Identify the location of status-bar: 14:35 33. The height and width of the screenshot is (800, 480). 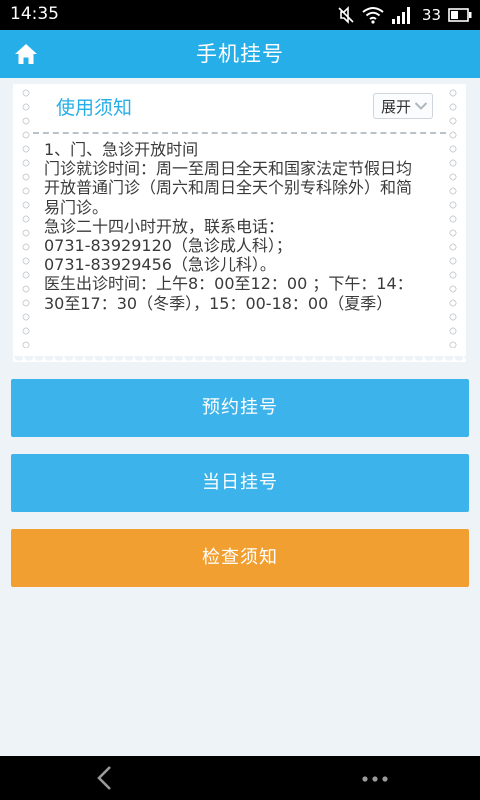
(240, 15).